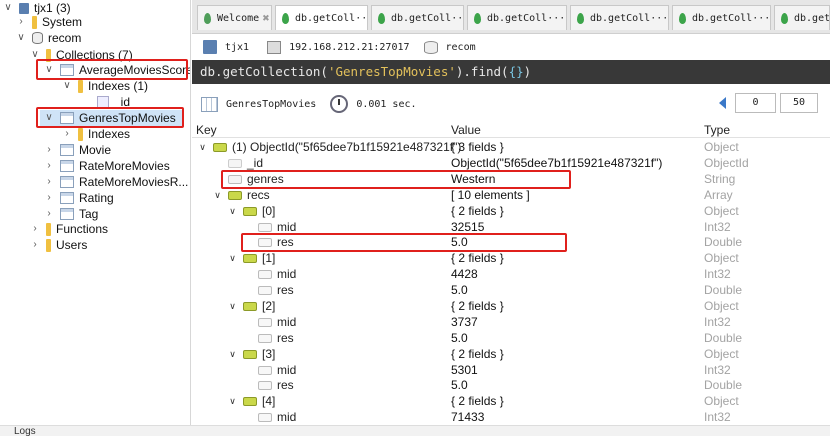 The height and width of the screenshot is (436, 830). What do you see at coordinates (269, 354) in the screenshot?
I see `row-key: [3]` at bounding box center [269, 354].